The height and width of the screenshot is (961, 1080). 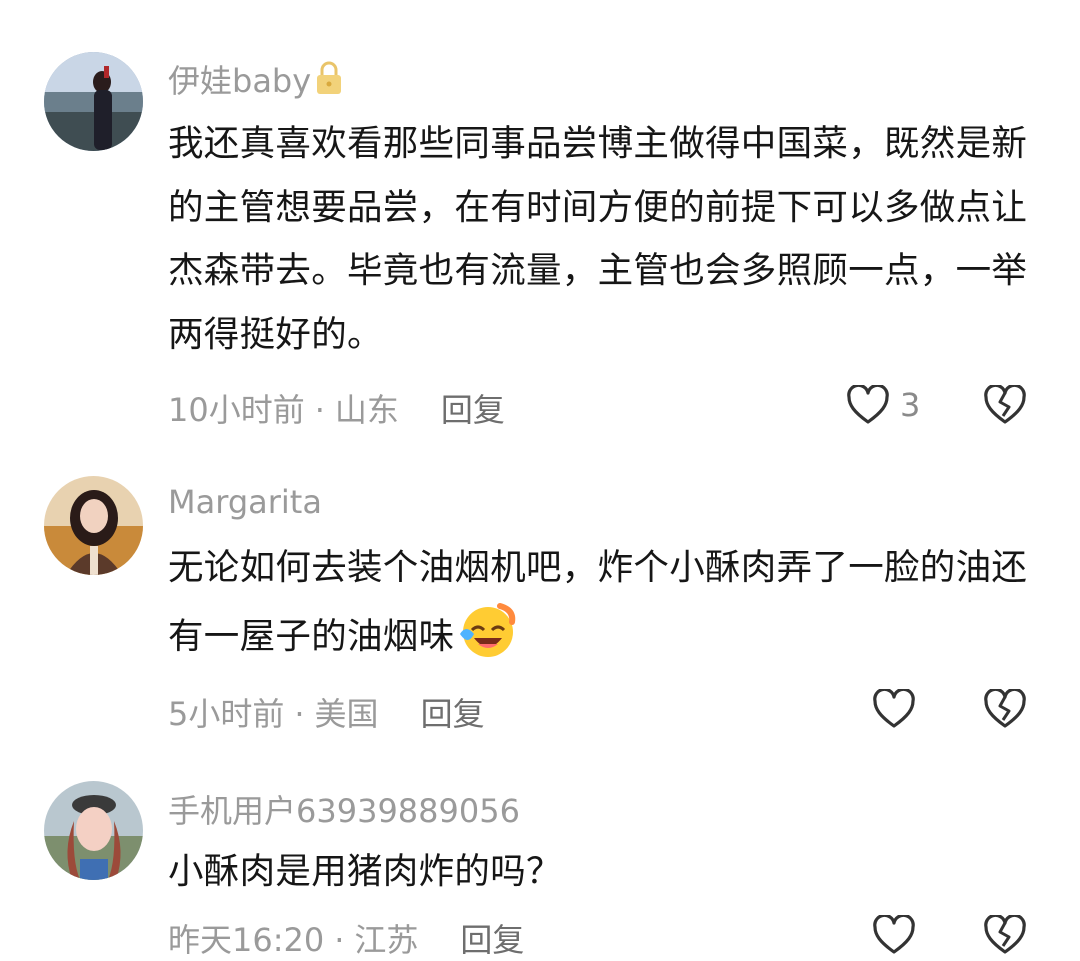 I want to click on like-count: 3, so click(x=910, y=405).